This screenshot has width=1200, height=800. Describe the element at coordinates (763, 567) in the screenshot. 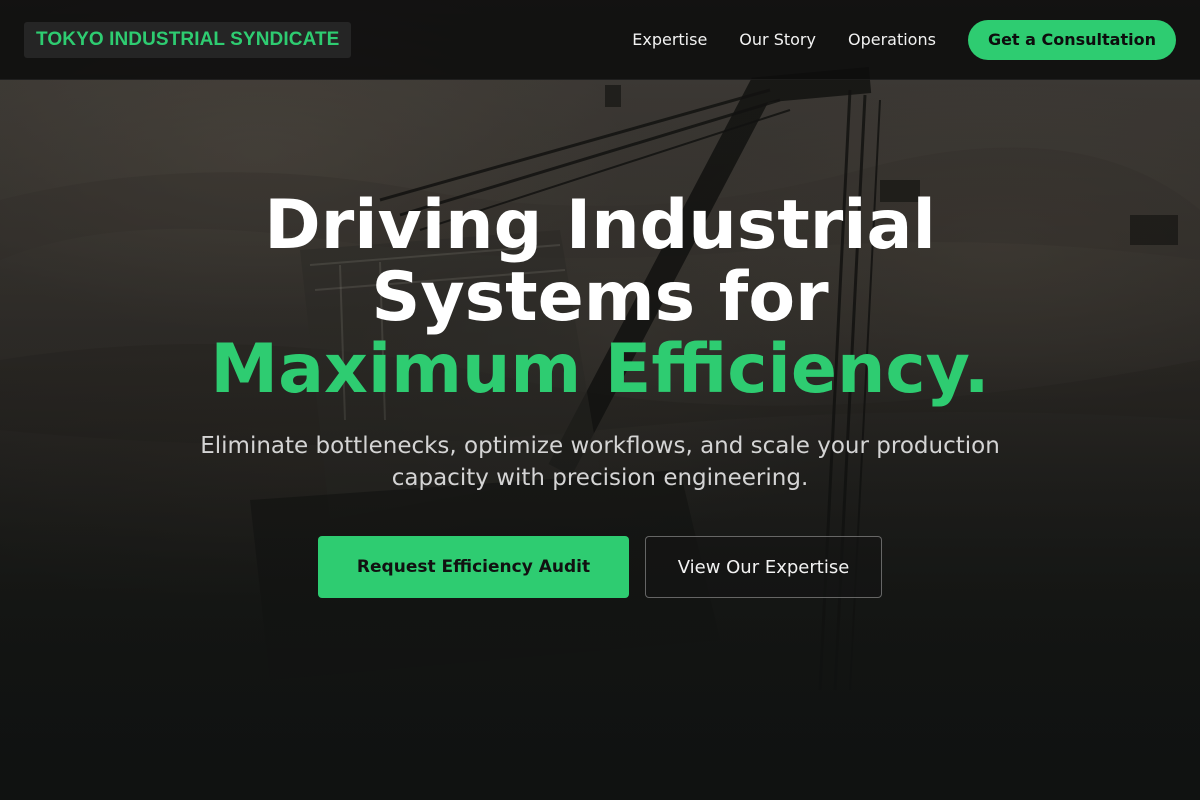

I see `view-expertise-button: View Our Expertise` at that location.